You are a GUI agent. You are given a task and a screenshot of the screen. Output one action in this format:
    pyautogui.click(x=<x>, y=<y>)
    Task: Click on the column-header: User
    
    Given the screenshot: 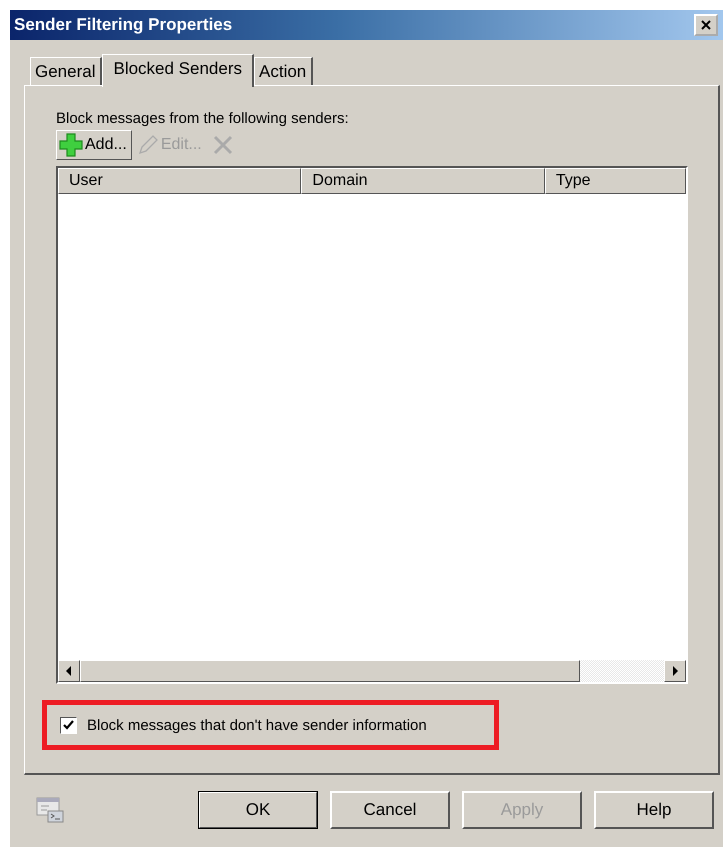 What is the action you would take?
    pyautogui.click(x=180, y=181)
    